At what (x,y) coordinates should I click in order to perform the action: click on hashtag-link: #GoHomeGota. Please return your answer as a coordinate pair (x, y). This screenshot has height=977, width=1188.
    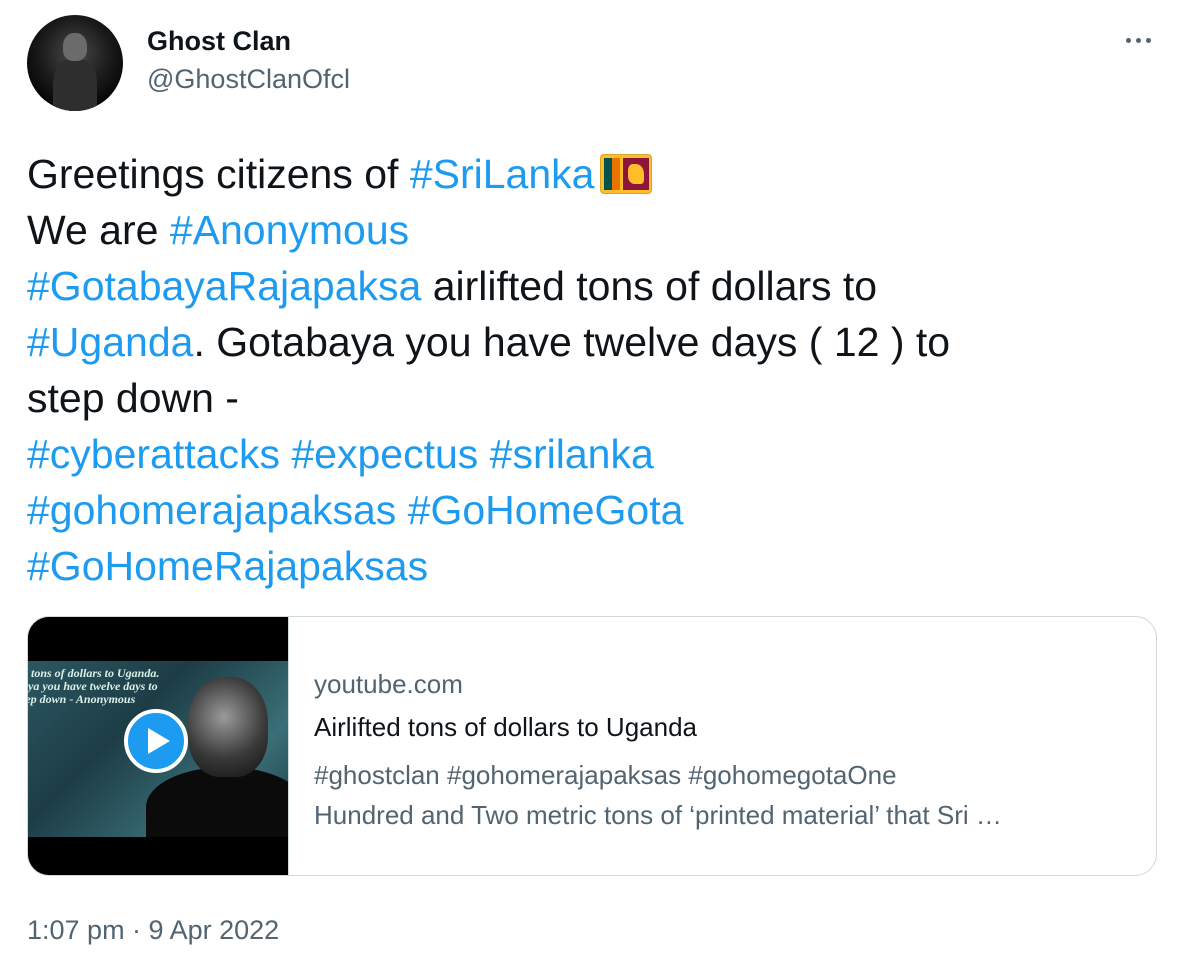
    Looking at the image, I should click on (546, 510).